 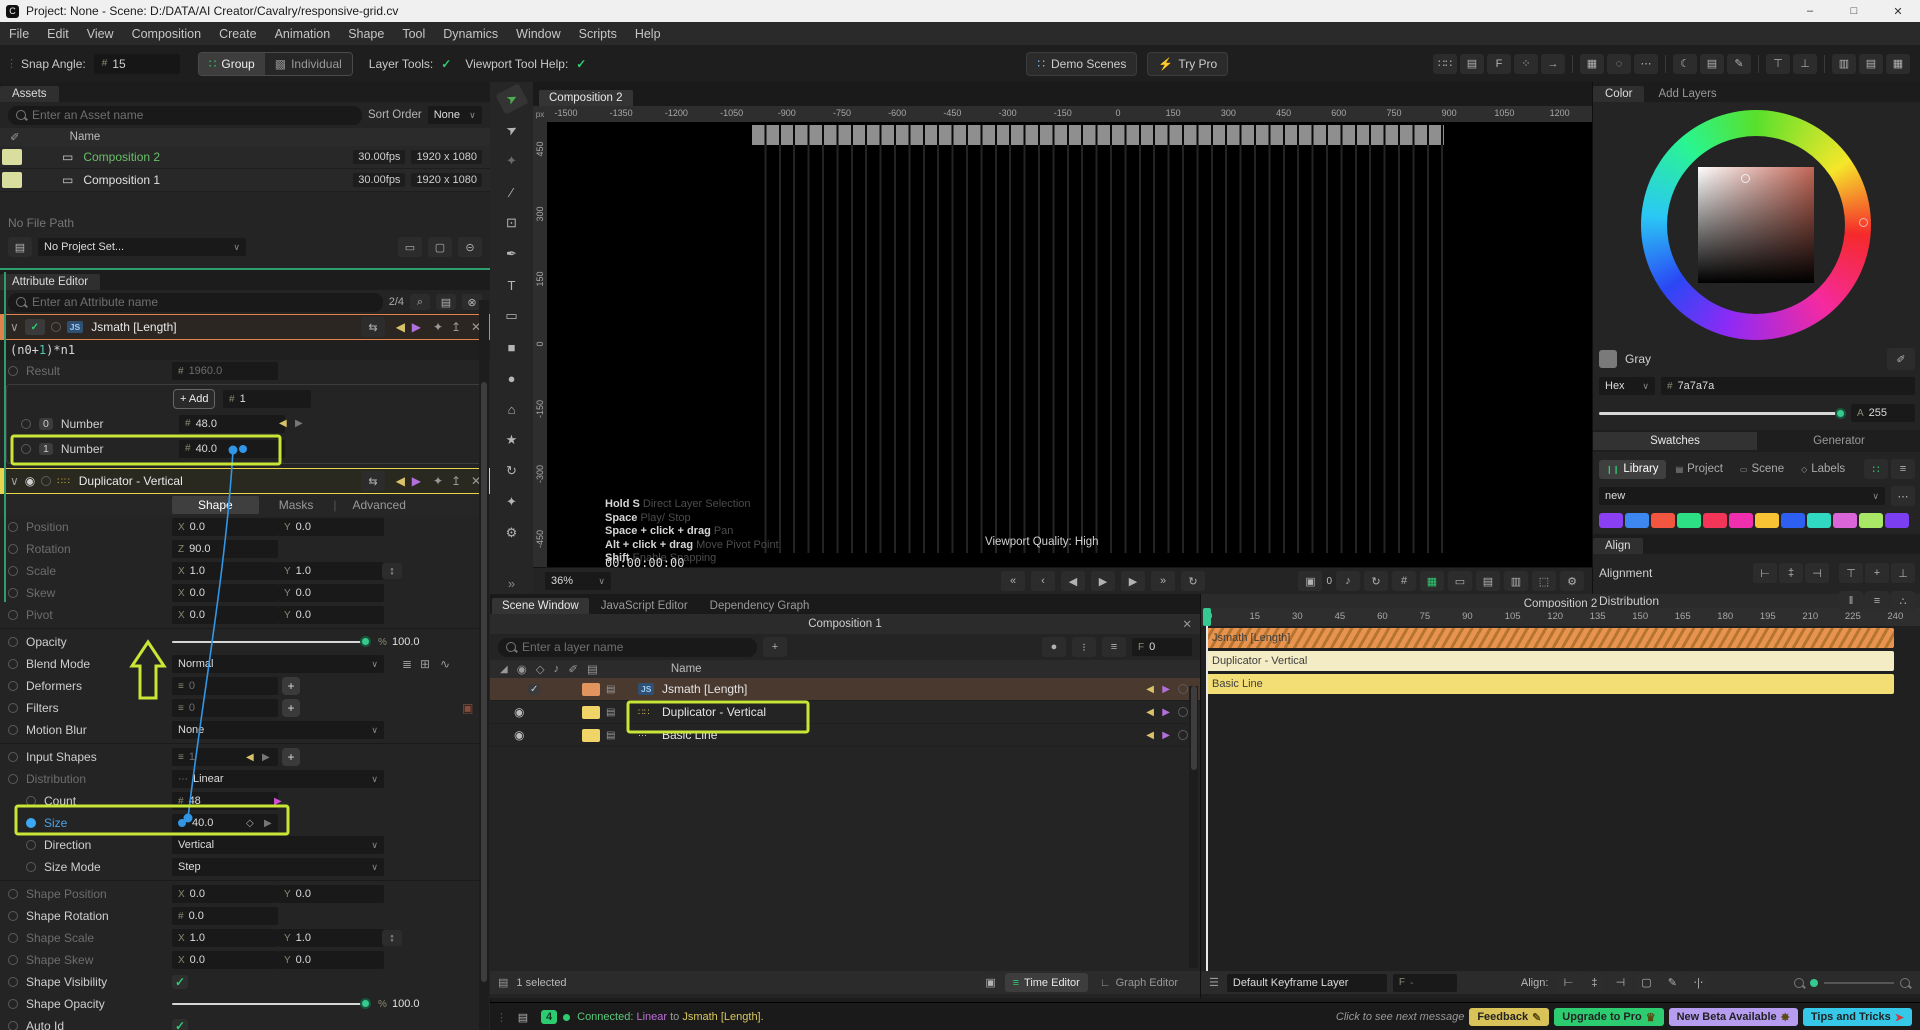 What do you see at coordinates (245, 350) in the screenshot?
I see `jsmath-expression: (n0+ 1)*n1` at bounding box center [245, 350].